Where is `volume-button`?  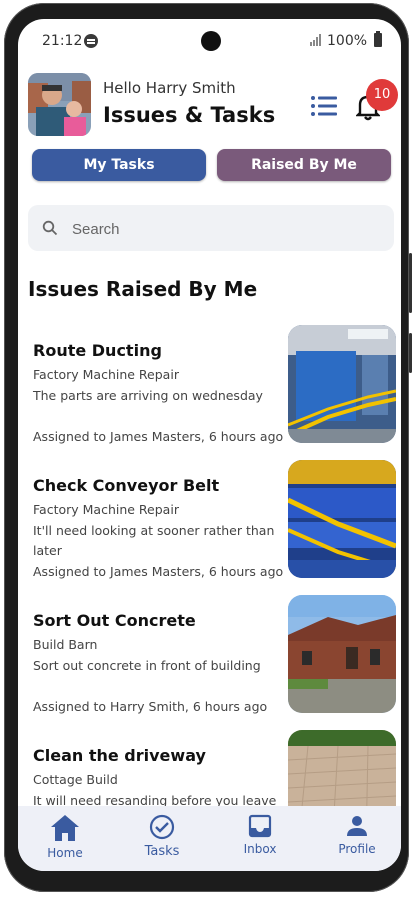 volume-button is located at coordinates (410, 283).